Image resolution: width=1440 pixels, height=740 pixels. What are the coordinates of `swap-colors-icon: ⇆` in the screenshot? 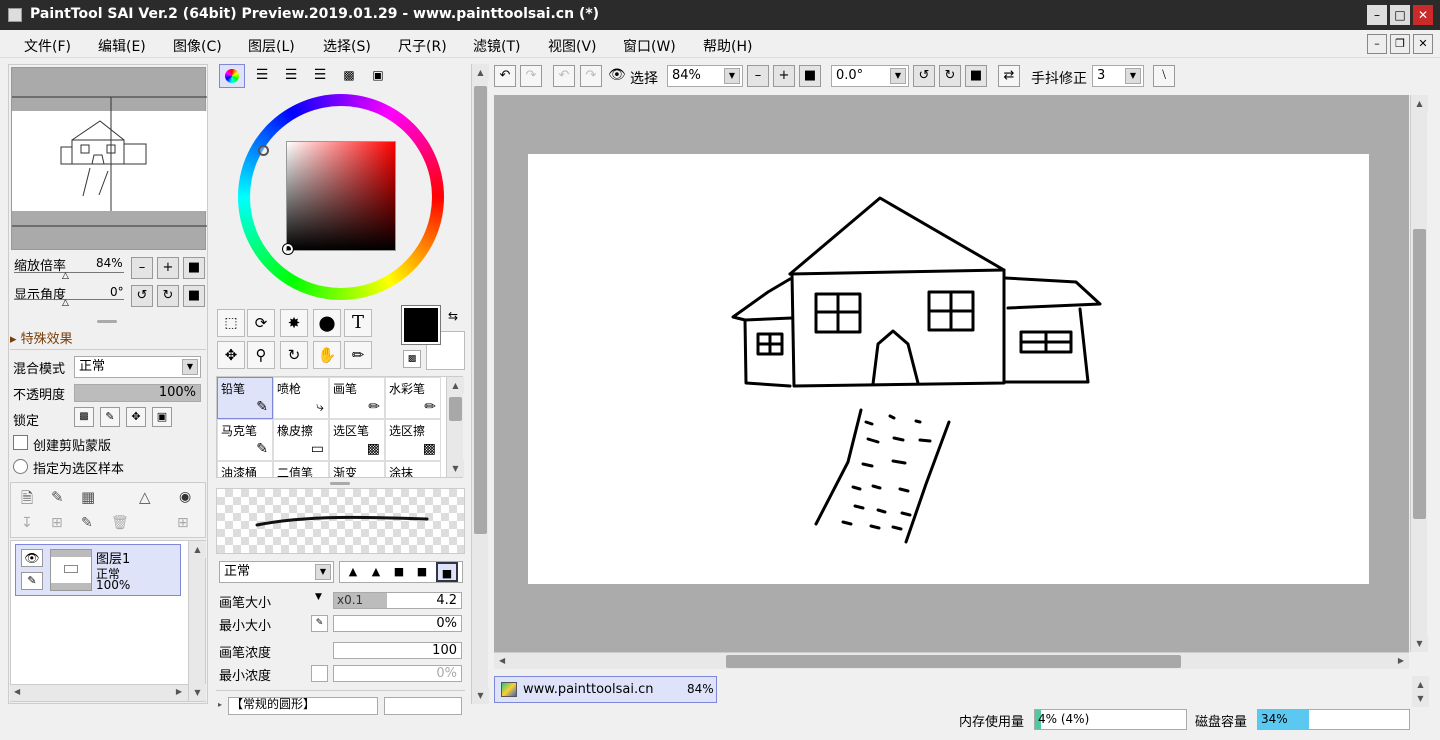 It's located at (453, 316).